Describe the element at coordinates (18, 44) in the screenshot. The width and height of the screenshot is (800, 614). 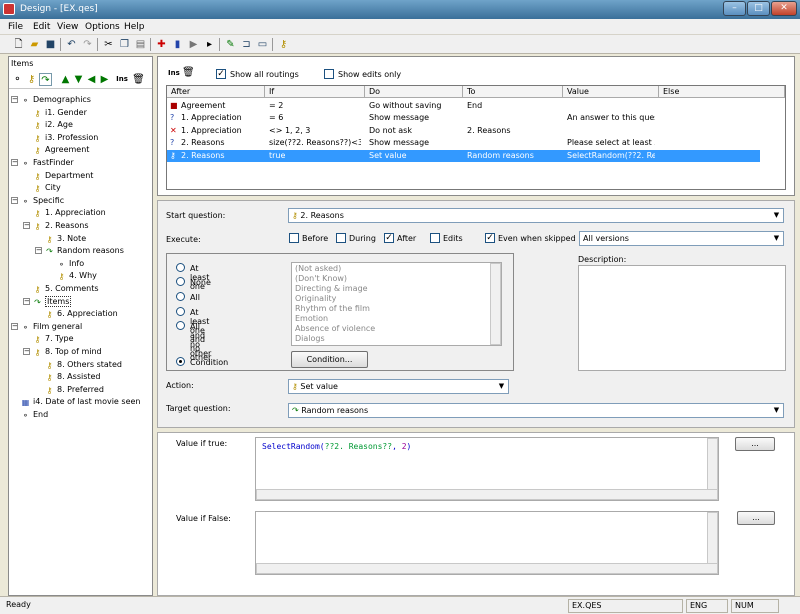
I see `new-icon: 🗋` at that location.